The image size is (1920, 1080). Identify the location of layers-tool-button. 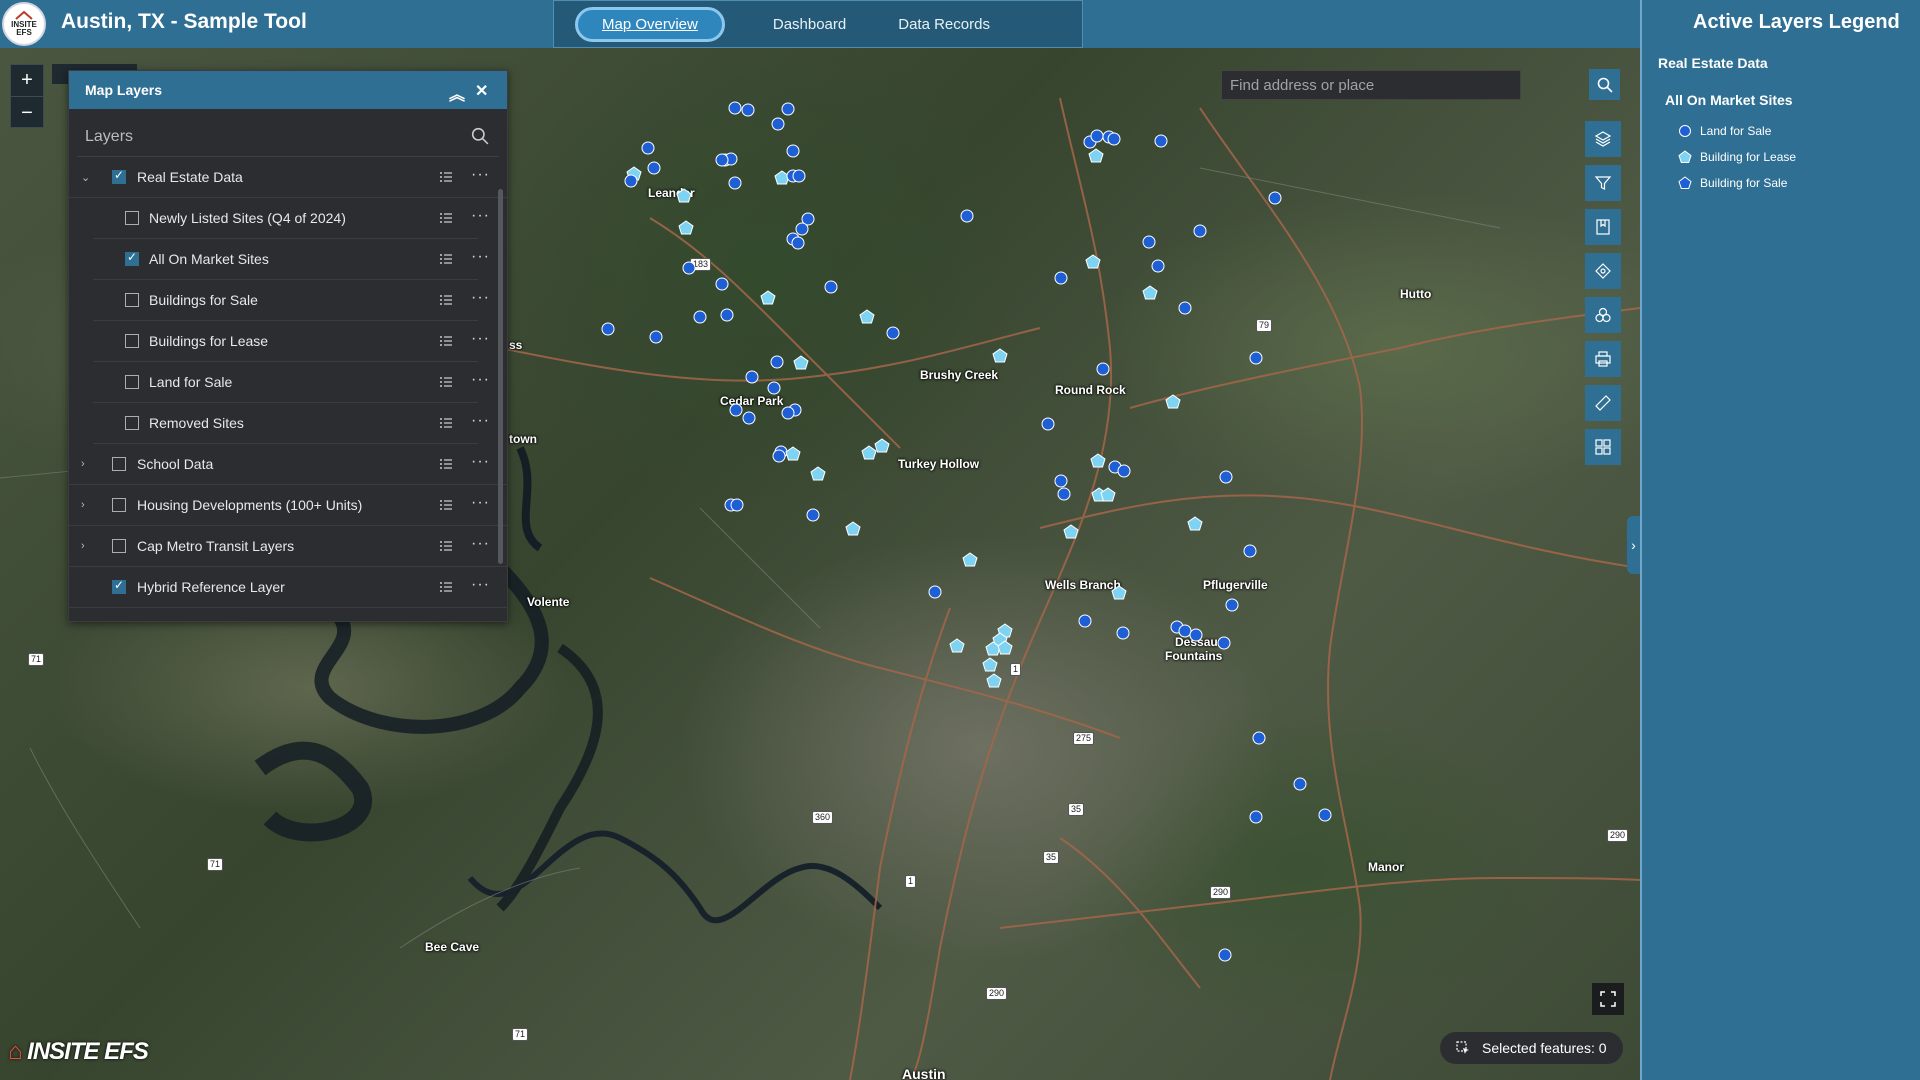
(1603, 139).